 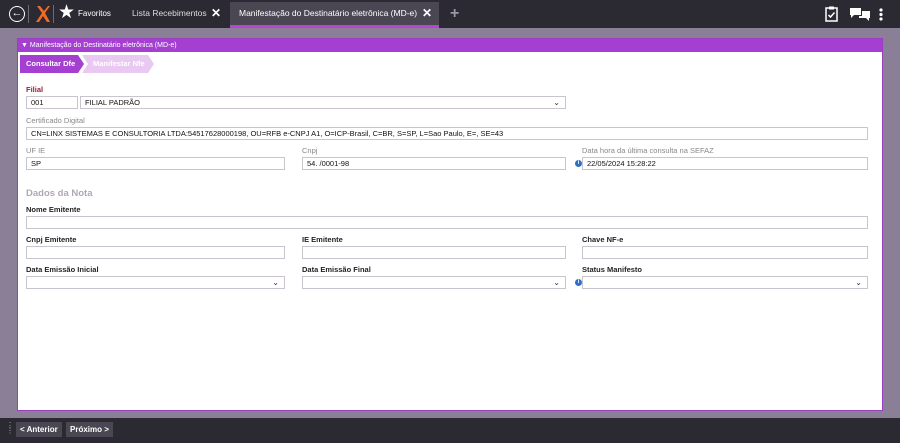 I want to click on drag-handle-icon: ⋮ ⋮, so click(x=10, y=428).